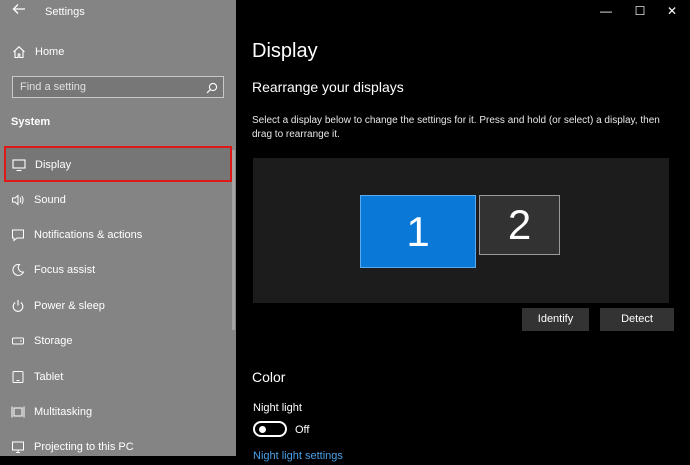  What do you see at coordinates (640, 11) in the screenshot?
I see `maximize-button: ☐` at bounding box center [640, 11].